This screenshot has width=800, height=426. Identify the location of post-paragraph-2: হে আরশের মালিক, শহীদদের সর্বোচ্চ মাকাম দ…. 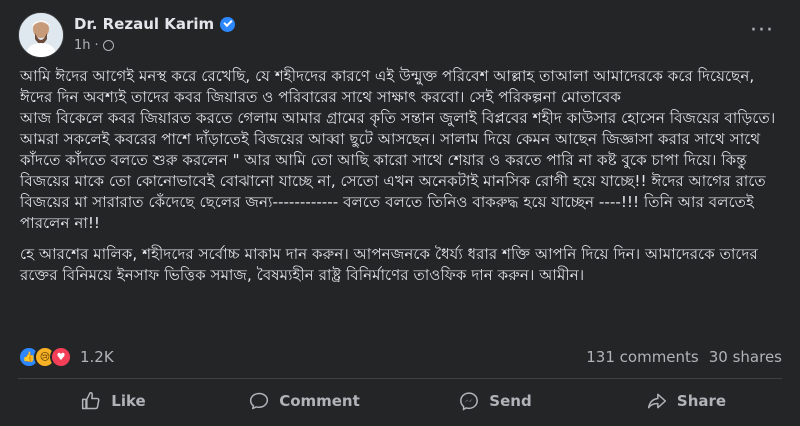
(391, 264).